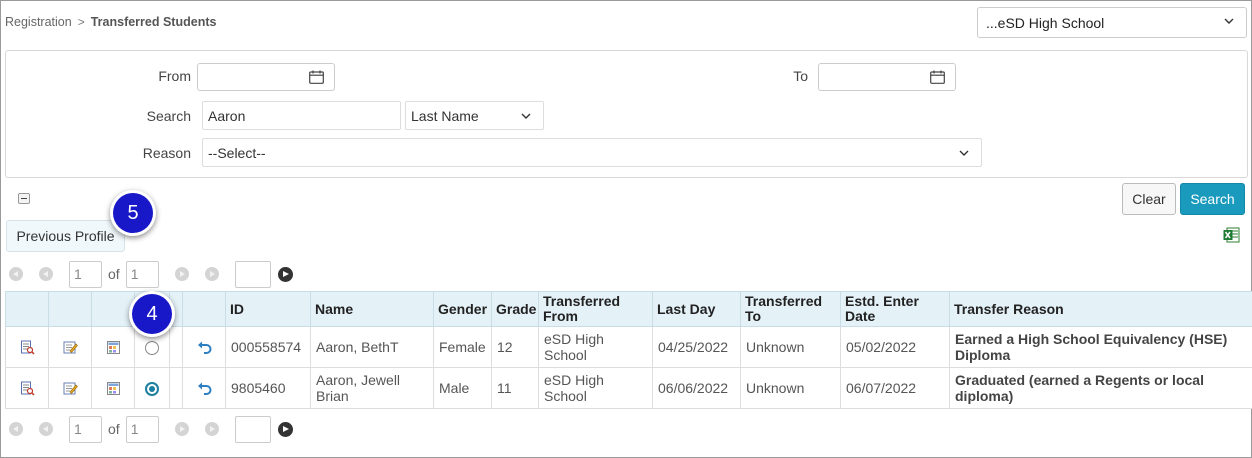  Describe the element at coordinates (153, 22) in the screenshot. I see `breadcrumb-current: Transferred Students` at that location.